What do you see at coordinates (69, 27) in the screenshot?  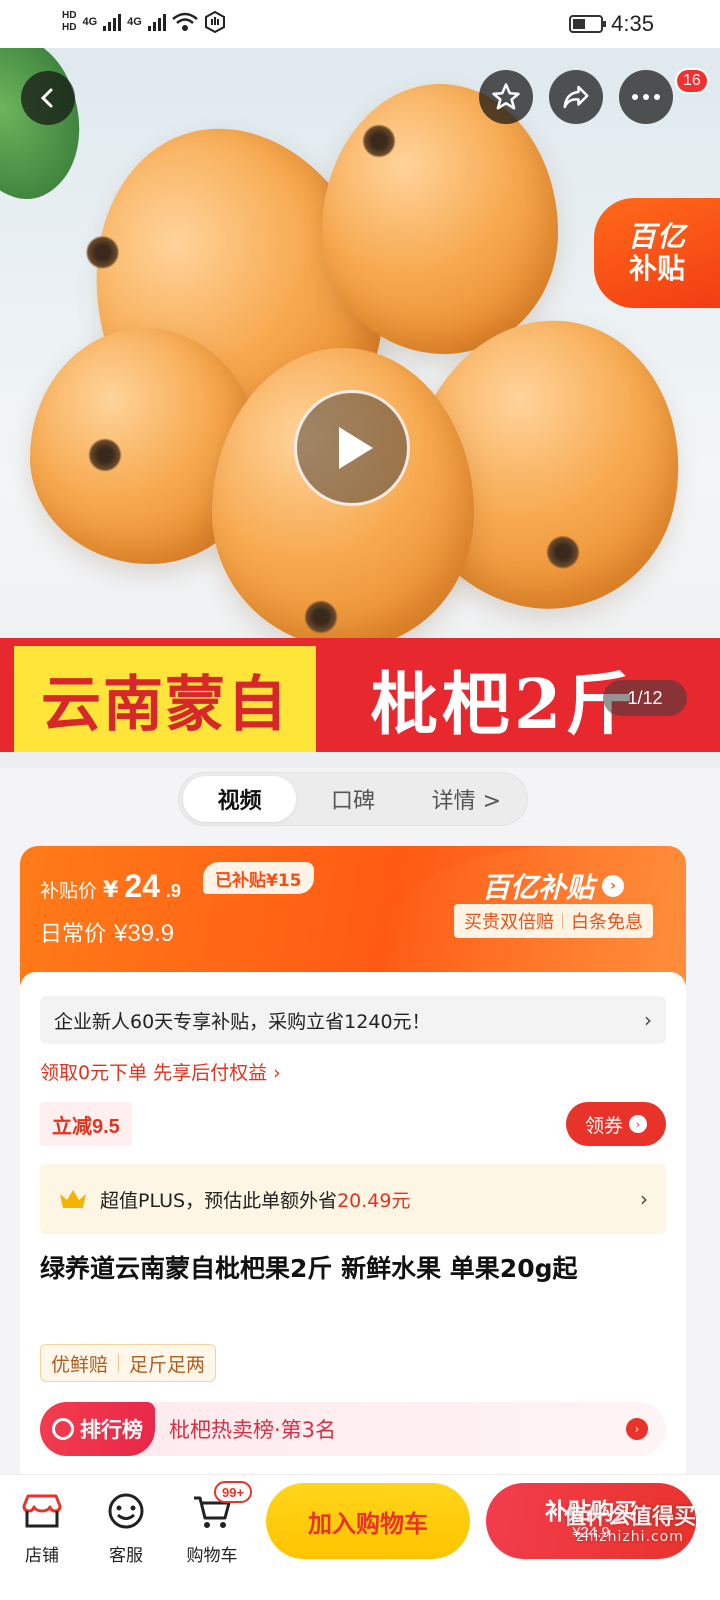 I see `hd-label-2: HD` at bounding box center [69, 27].